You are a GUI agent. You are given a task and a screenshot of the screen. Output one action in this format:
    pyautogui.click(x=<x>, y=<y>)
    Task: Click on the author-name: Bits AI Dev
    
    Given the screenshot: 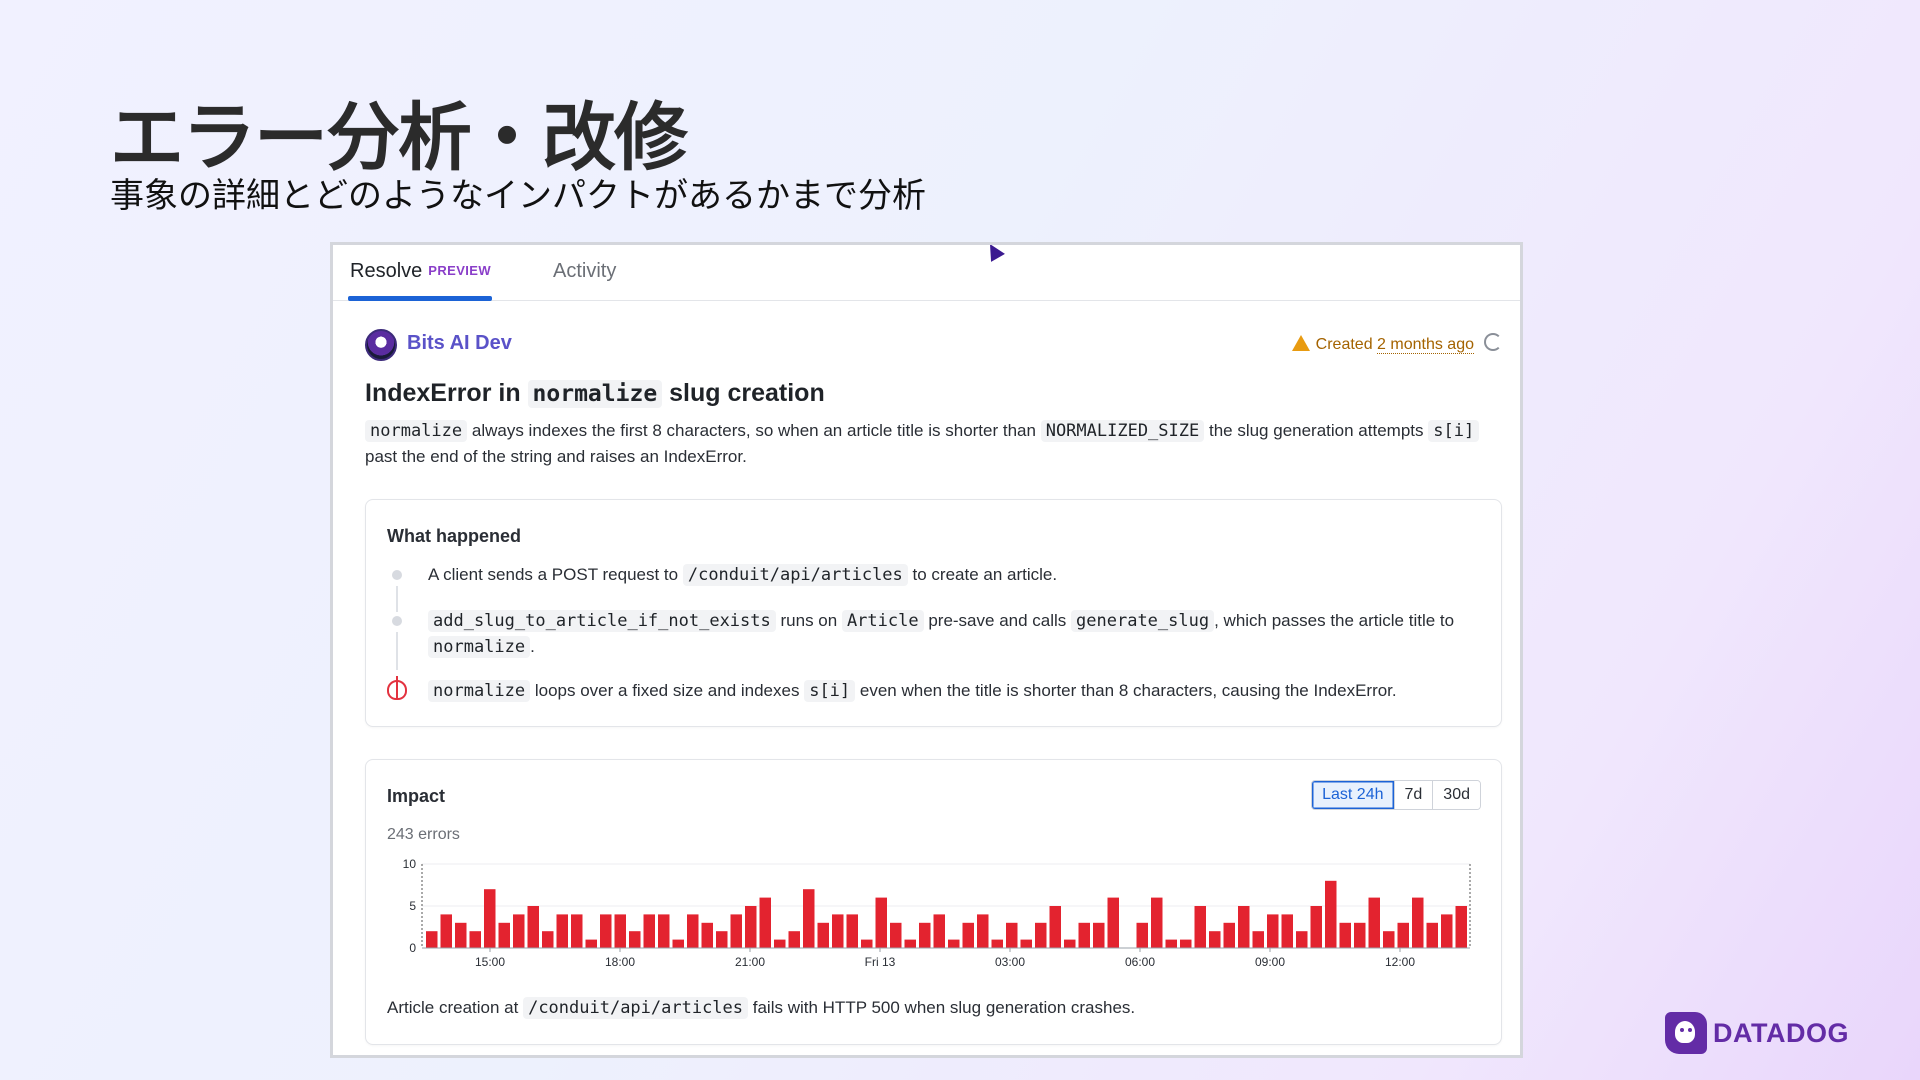 What is the action you would take?
    pyautogui.click(x=459, y=343)
    